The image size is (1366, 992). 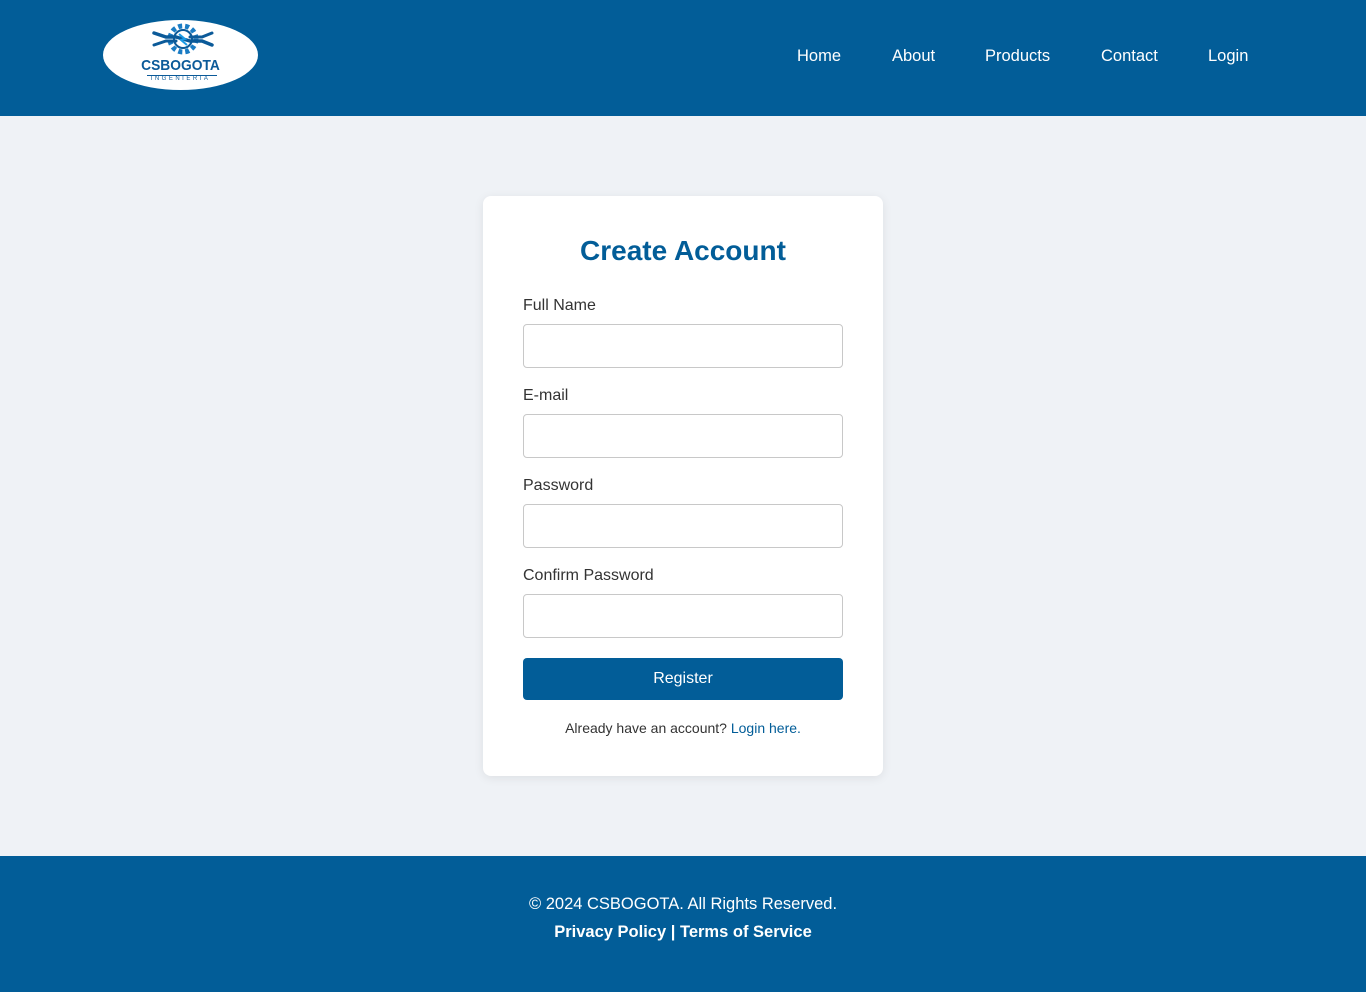 I want to click on logo: CSBOGOTA INGENIERIA, so click(x=180, y=55).